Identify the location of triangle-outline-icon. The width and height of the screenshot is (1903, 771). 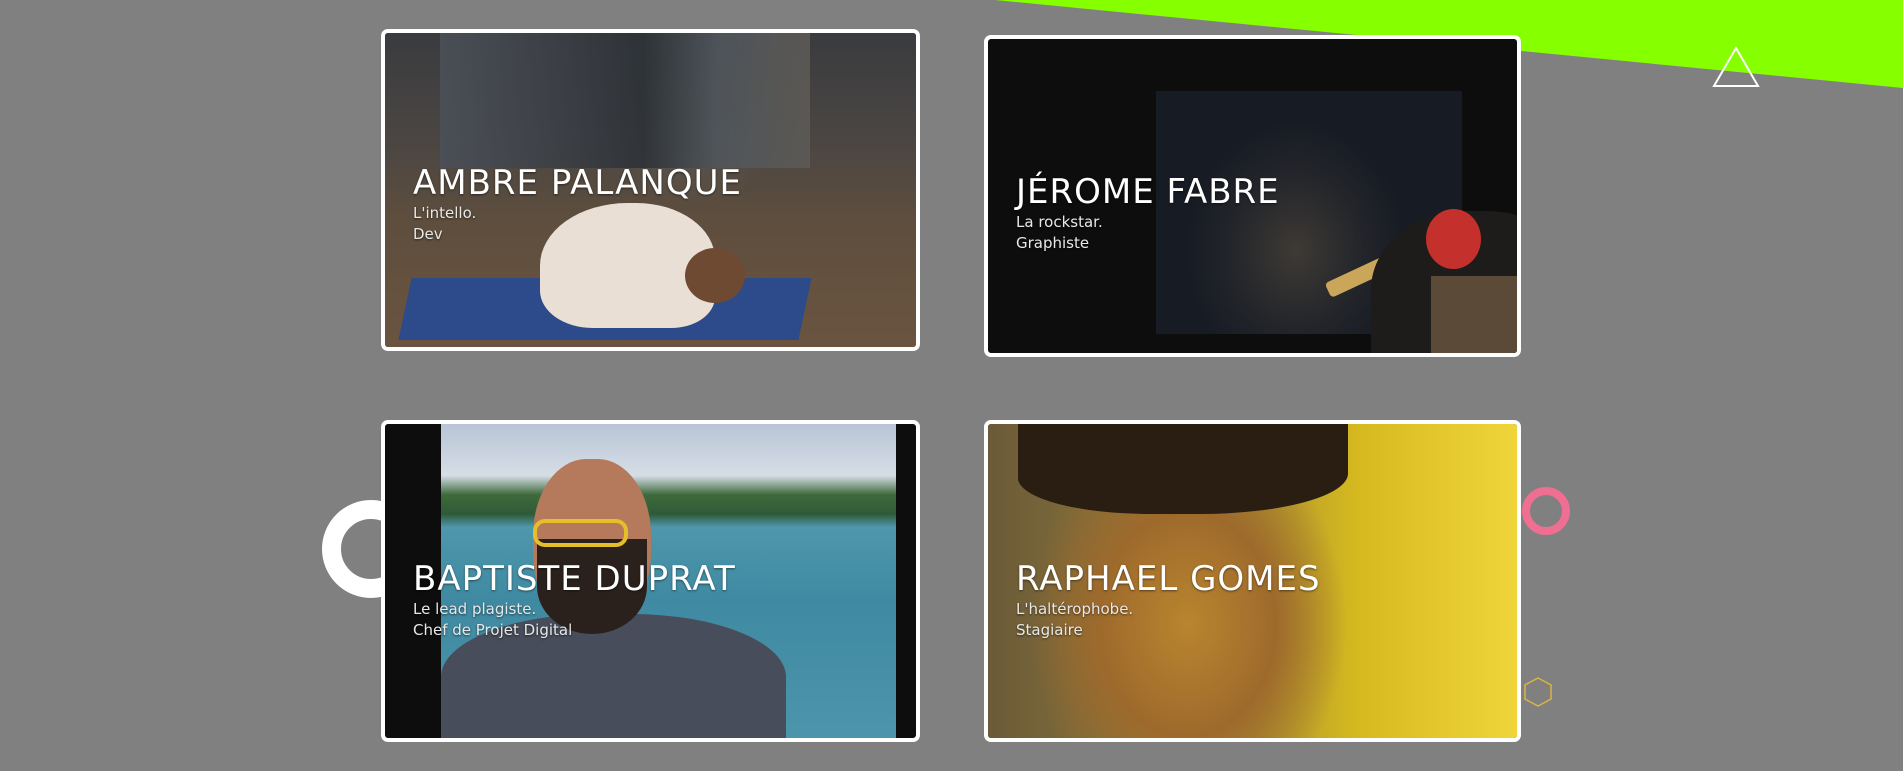
(1736, 66).